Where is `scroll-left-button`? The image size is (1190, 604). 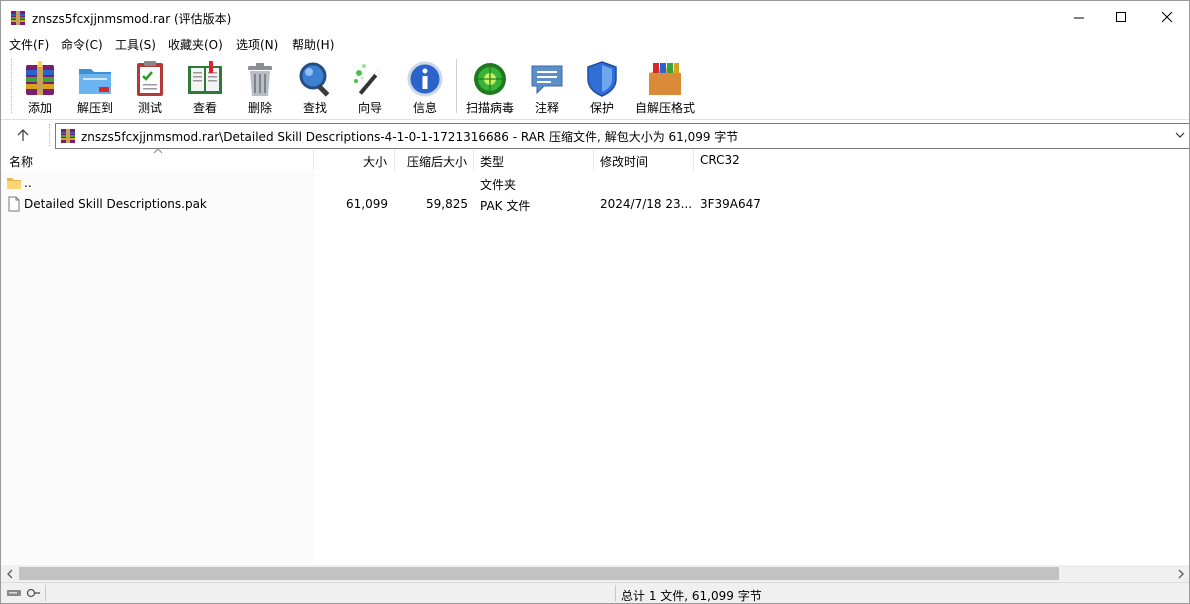
scroll-left-button is located at coordinates (9, 573).